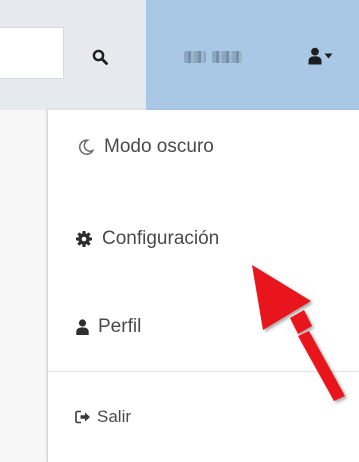  What do you see at coordinates (252, 55) in the screenshot?
I see `user-menu-toggle` at bounding box center [252, 55].